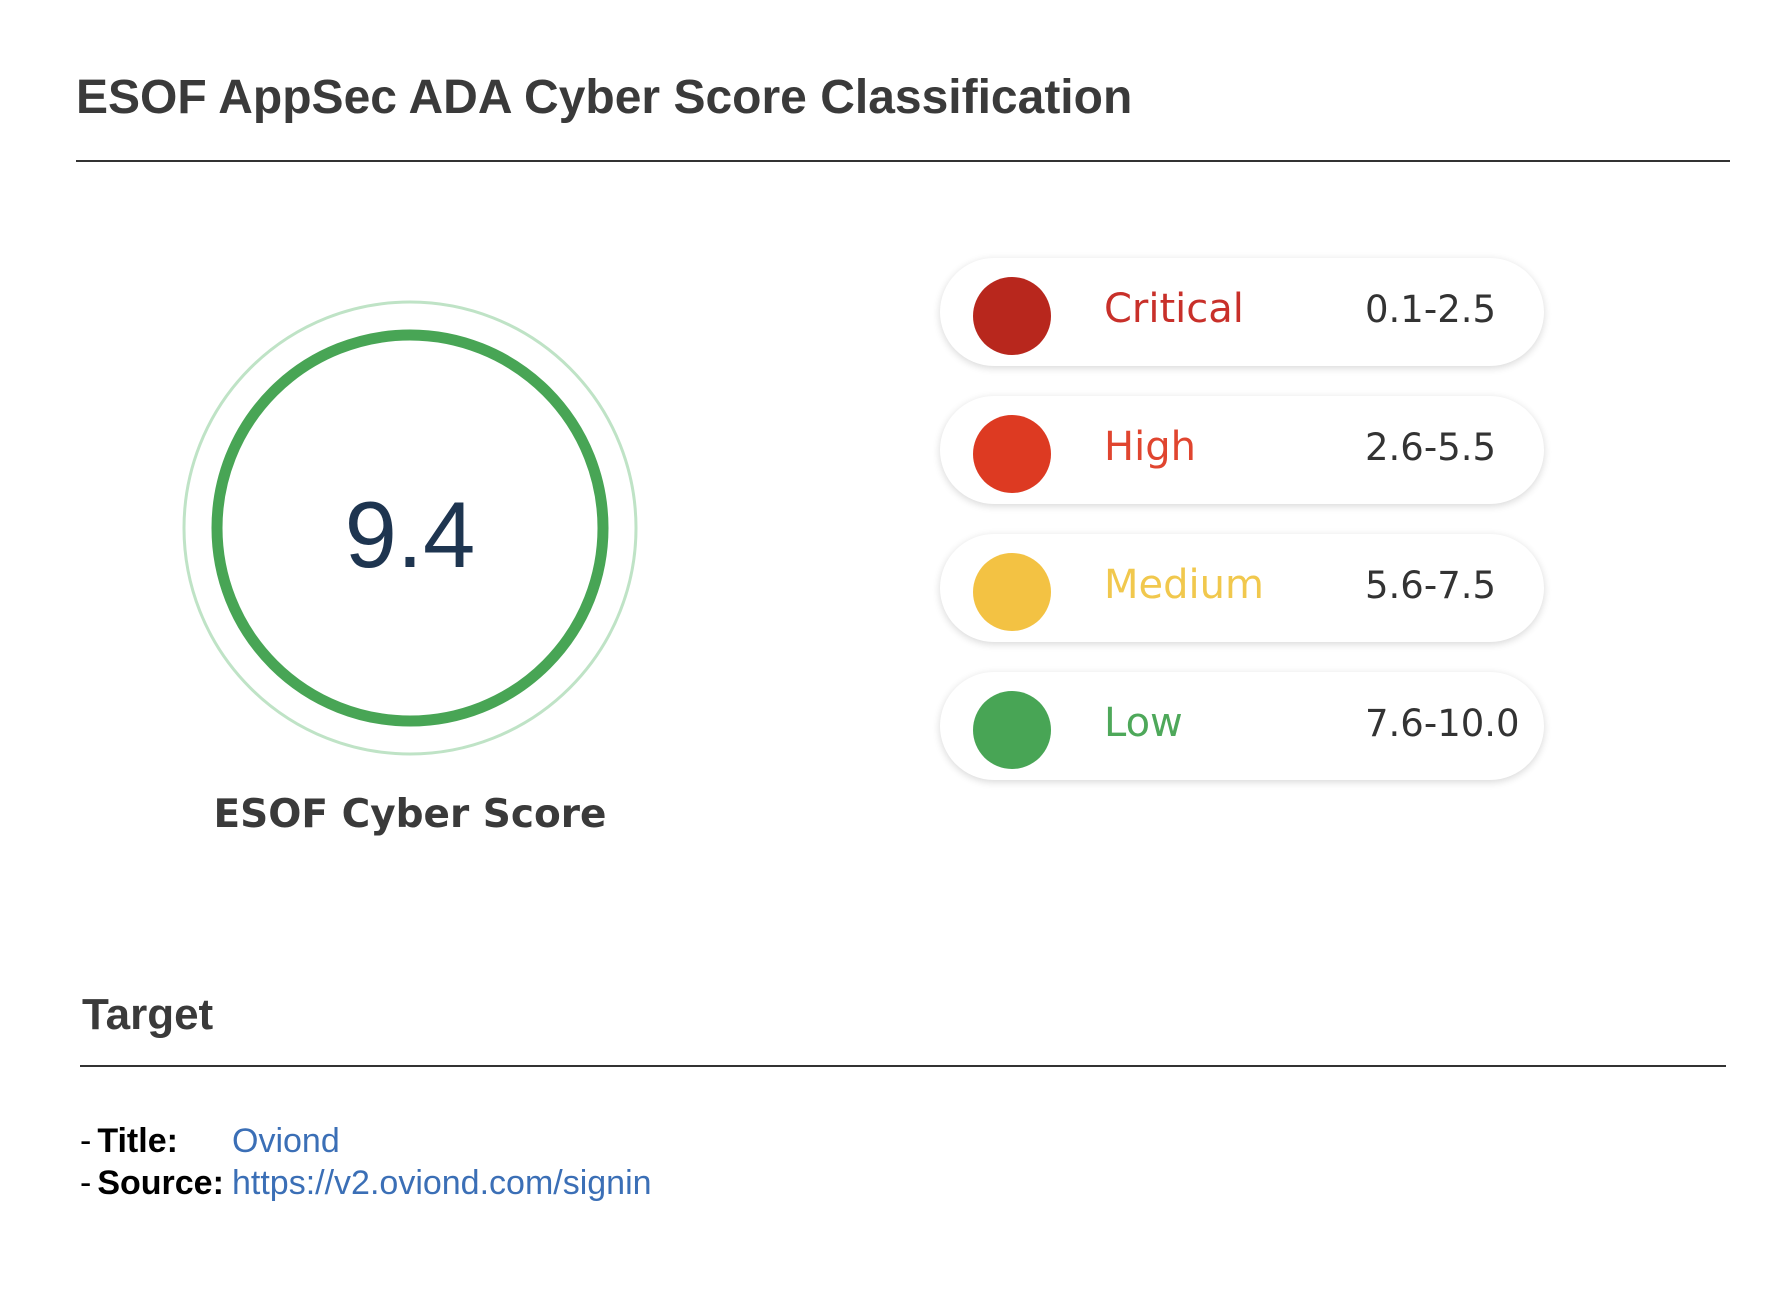  Describe the element at coordinates (210, 1141) in the screenshot. I see `target-title-row: - Title: Oviond` at that location.